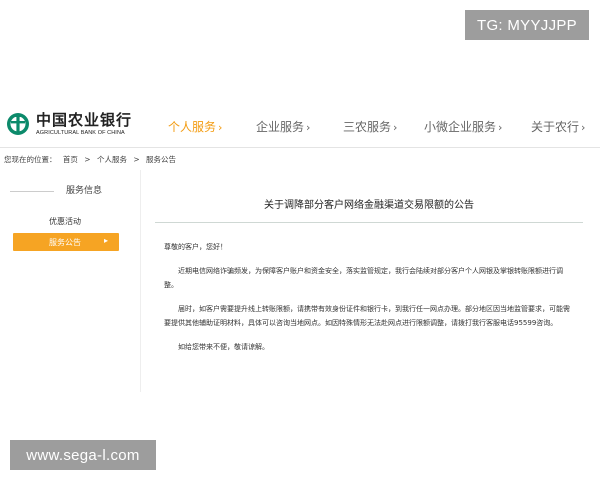 This screenshot has height=480, width=600. I want to click on nav-agricultural-services: 三农服务 ›, so click(370, 128).